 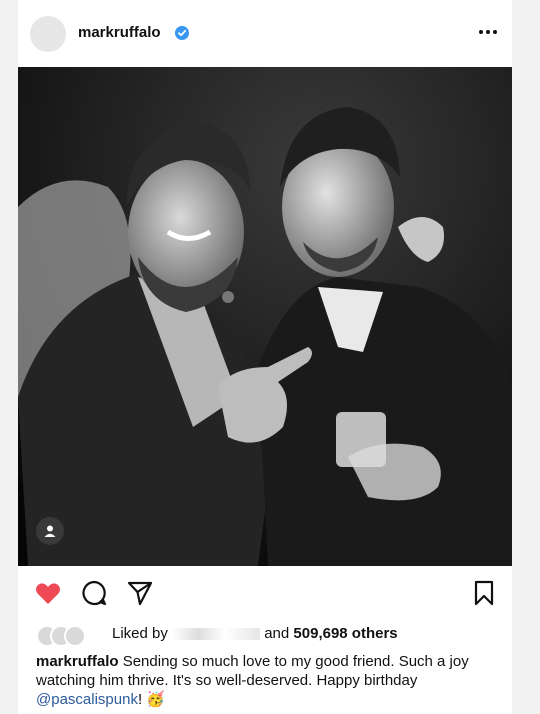 What do you see at coordinates (265, 593) in the screenshot?
I see `post-actions` at bounding box center [265, 593].